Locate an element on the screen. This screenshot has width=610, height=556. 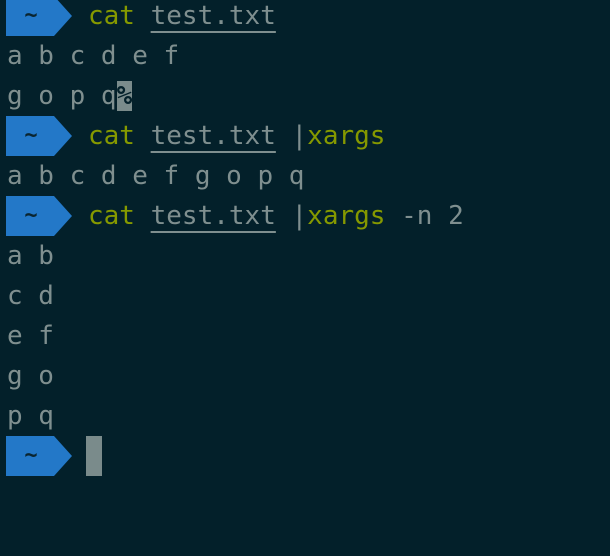
output-line: c d is located at coordinates (30, 296).